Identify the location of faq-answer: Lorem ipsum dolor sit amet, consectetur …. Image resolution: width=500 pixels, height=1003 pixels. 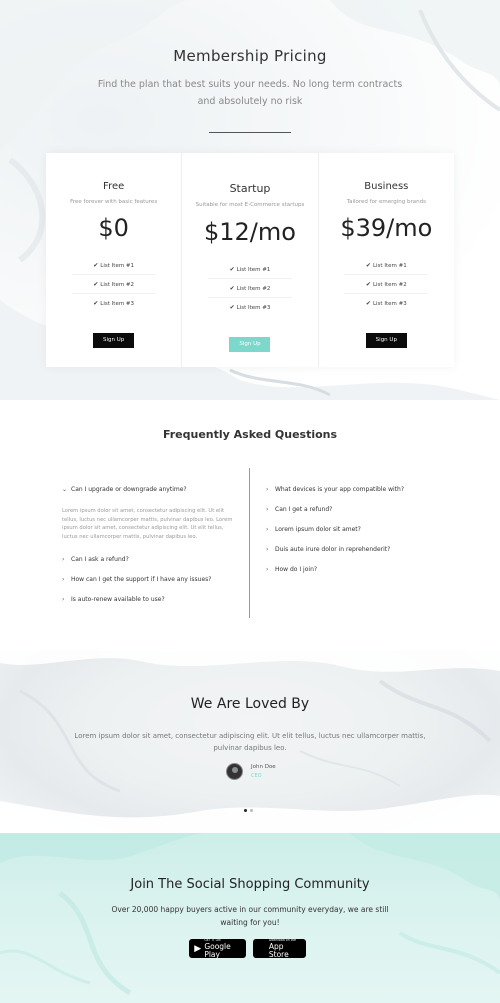
(147, 524).